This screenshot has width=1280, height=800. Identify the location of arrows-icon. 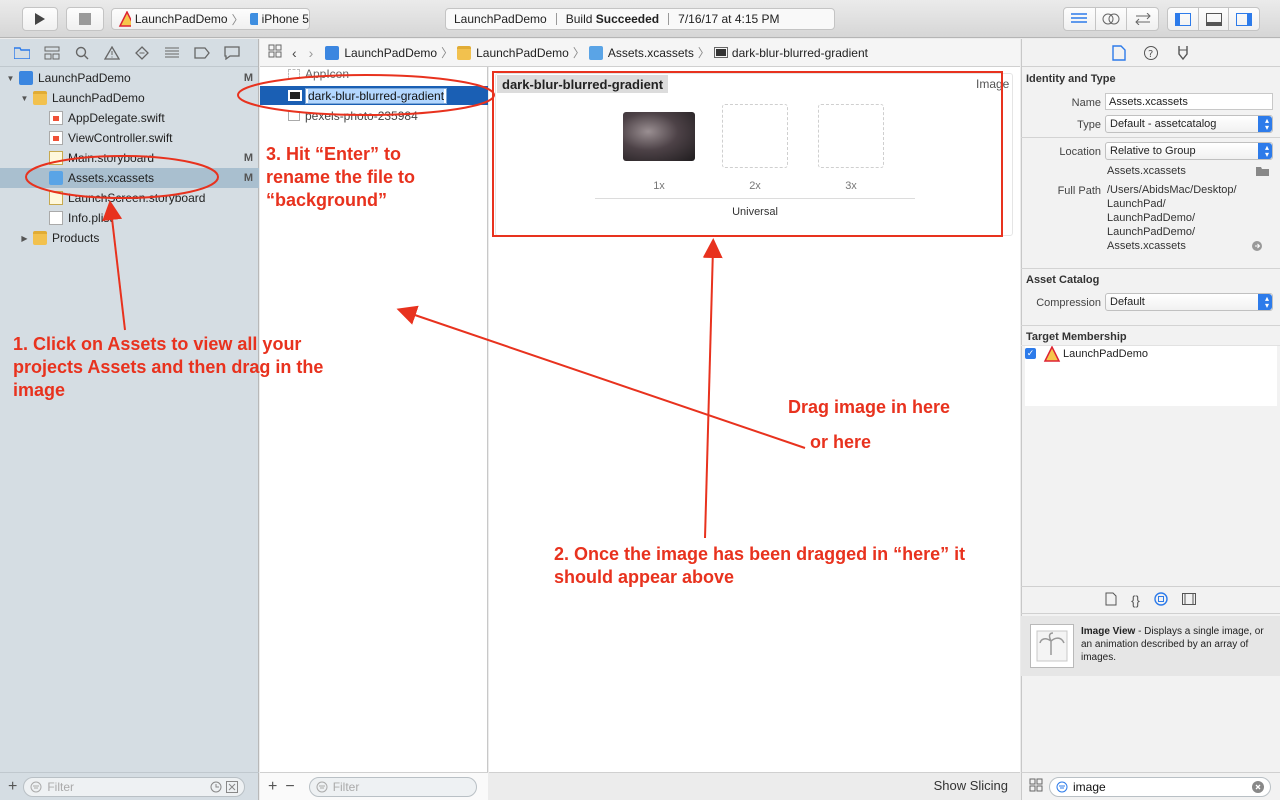
(1142, 19).